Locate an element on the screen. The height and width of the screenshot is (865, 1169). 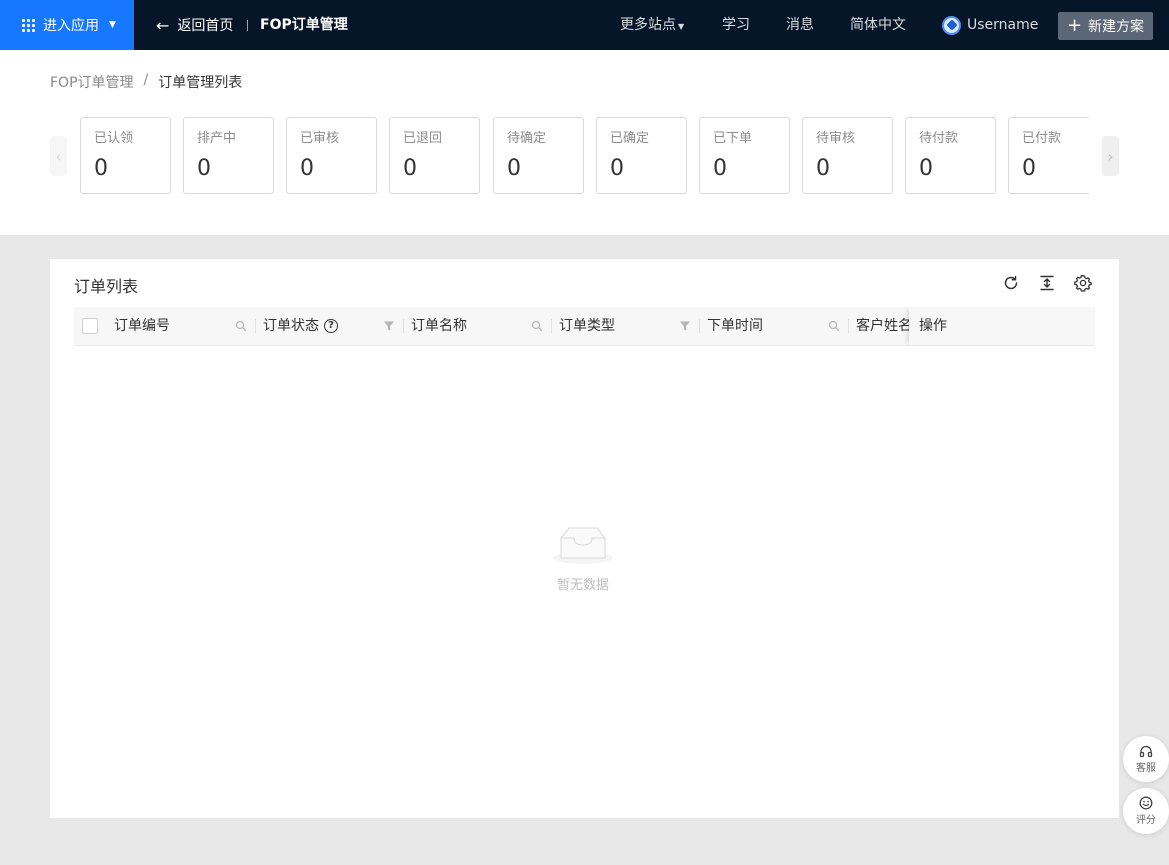
column-actions: 操作 is located at coordinates (933, 326).